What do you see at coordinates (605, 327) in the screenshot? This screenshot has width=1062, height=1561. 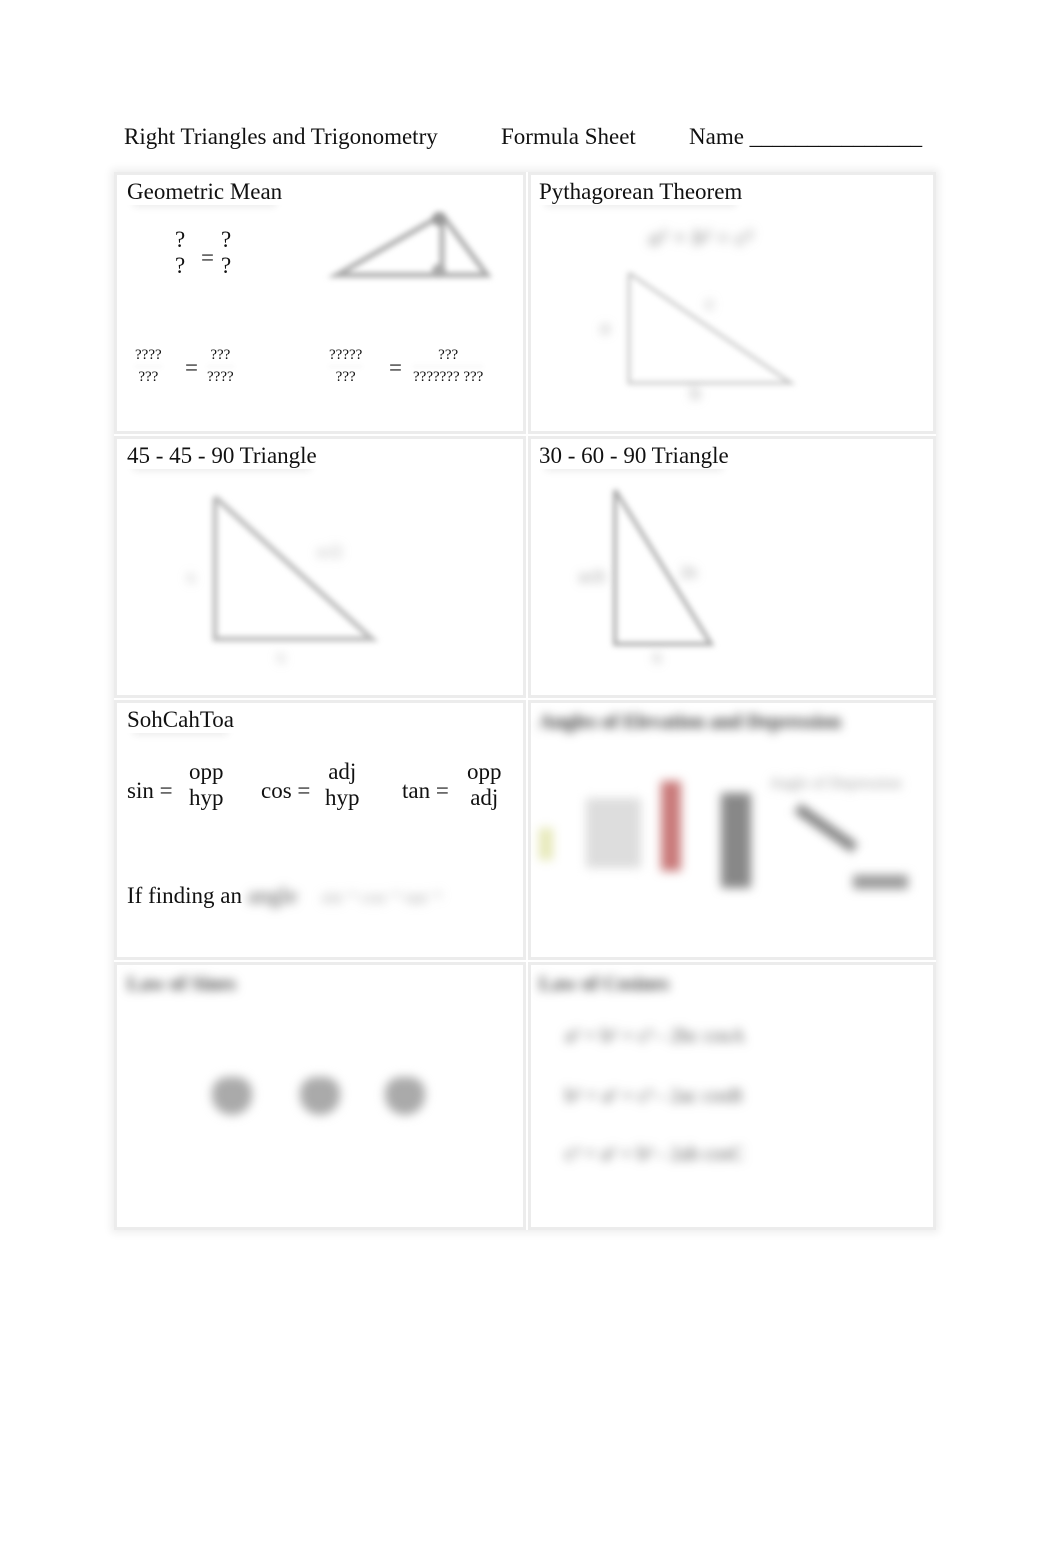 I see `side-a-label: a` at bounding box center [605, 327].